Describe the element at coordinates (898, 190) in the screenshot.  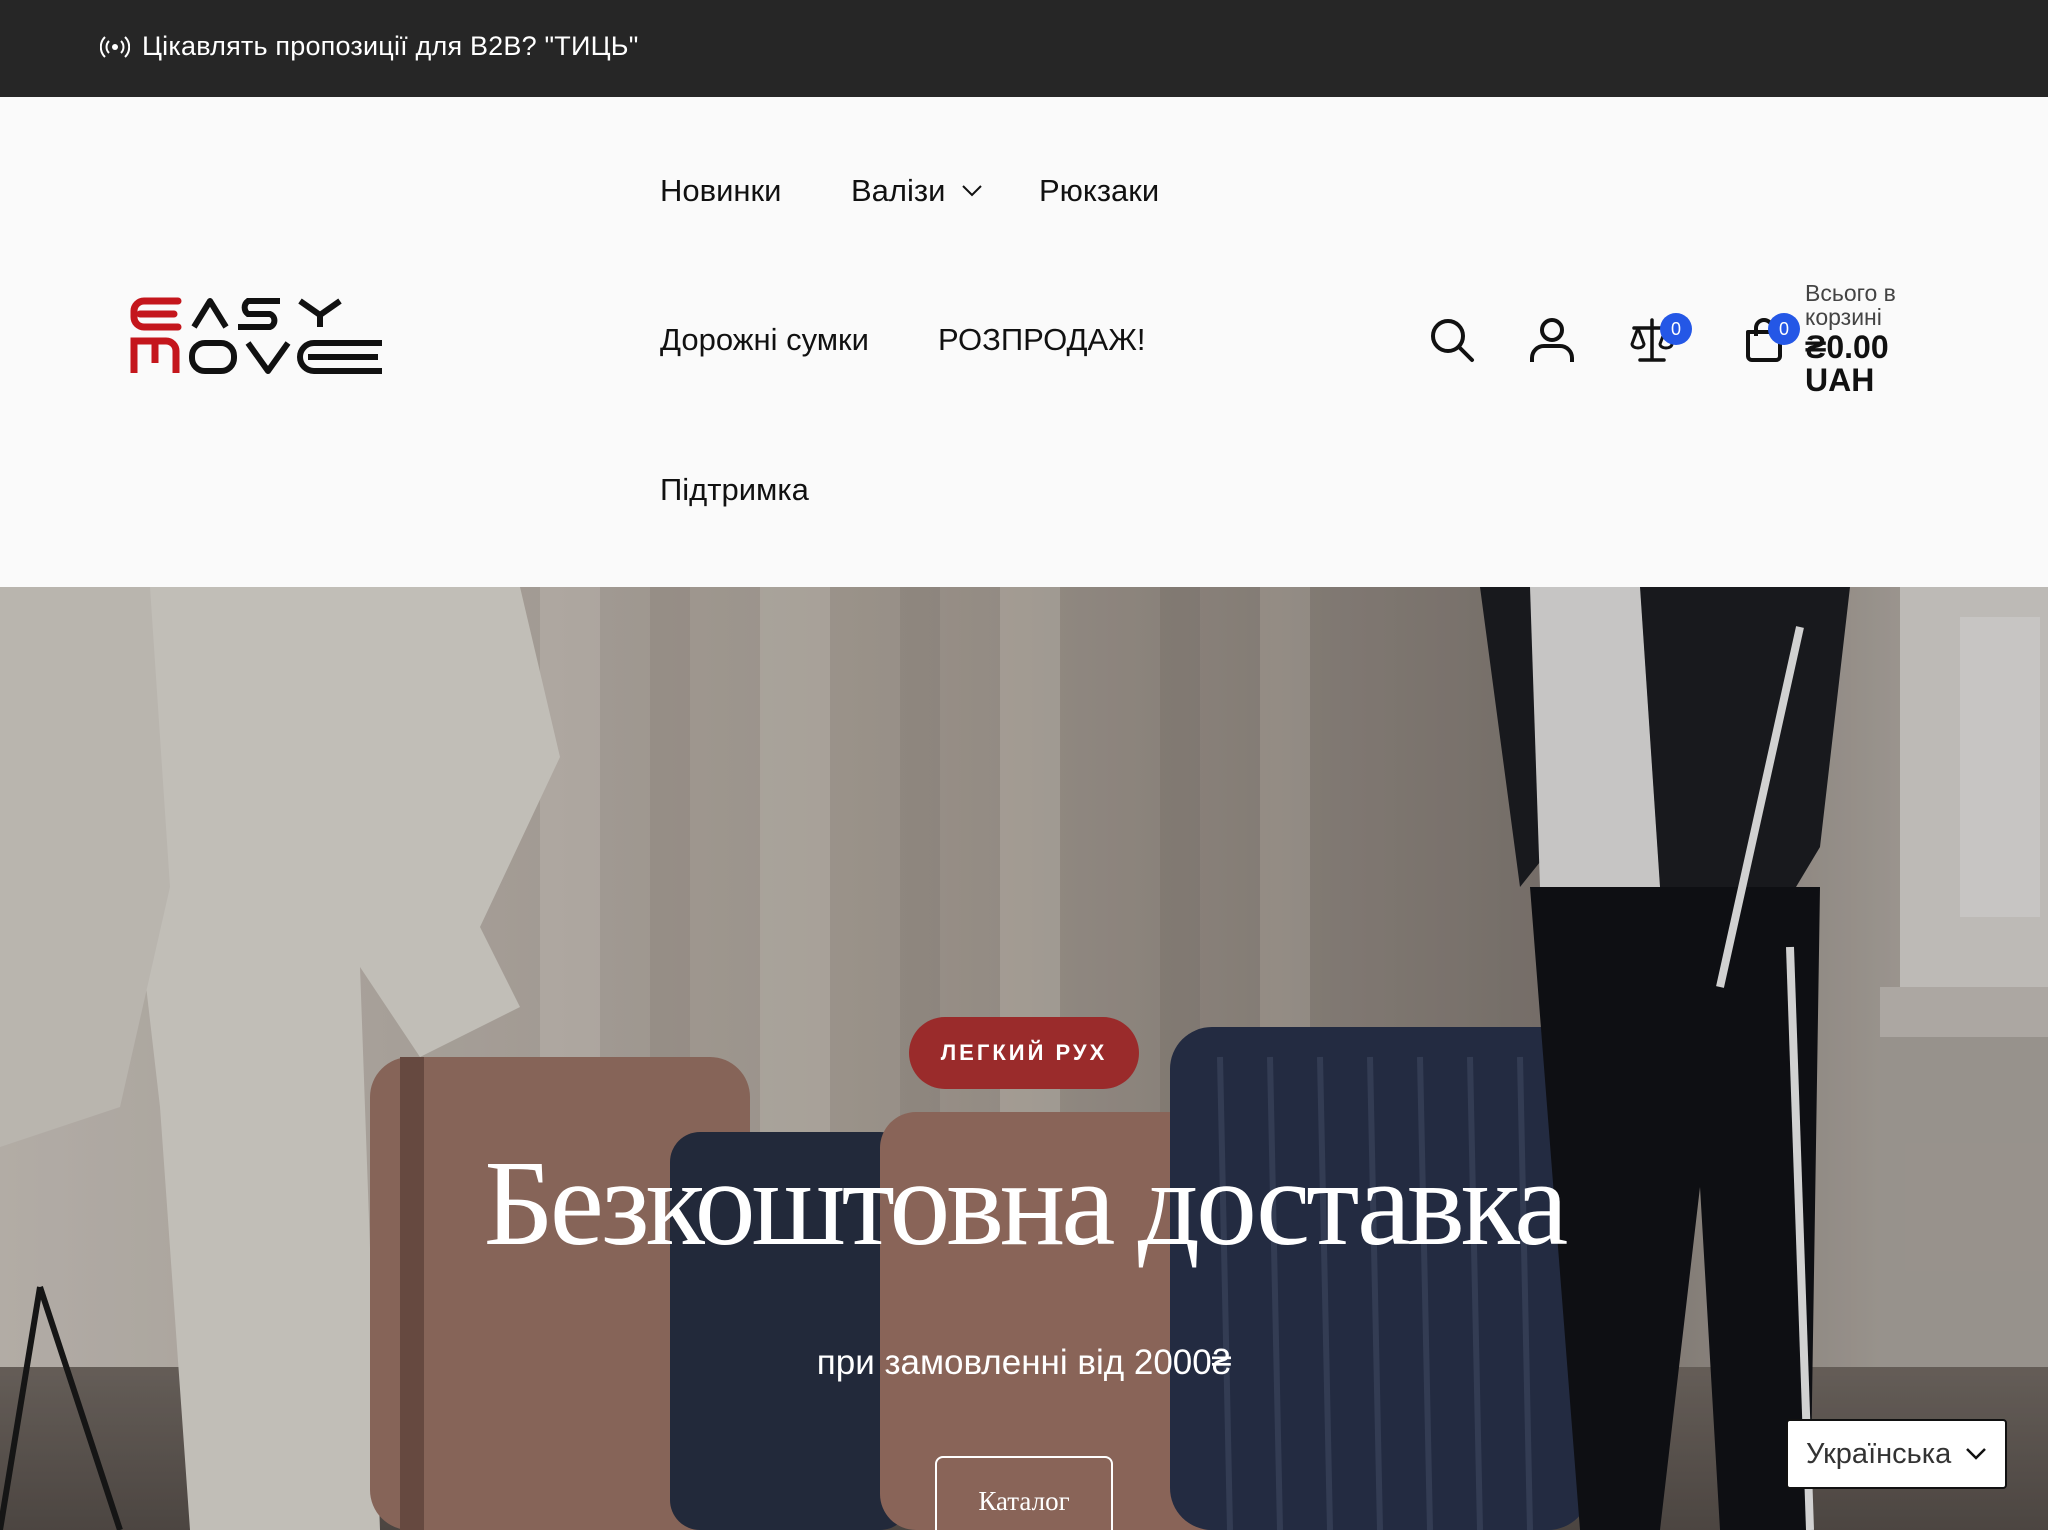
I see `nav-label: Валізи` at that location.